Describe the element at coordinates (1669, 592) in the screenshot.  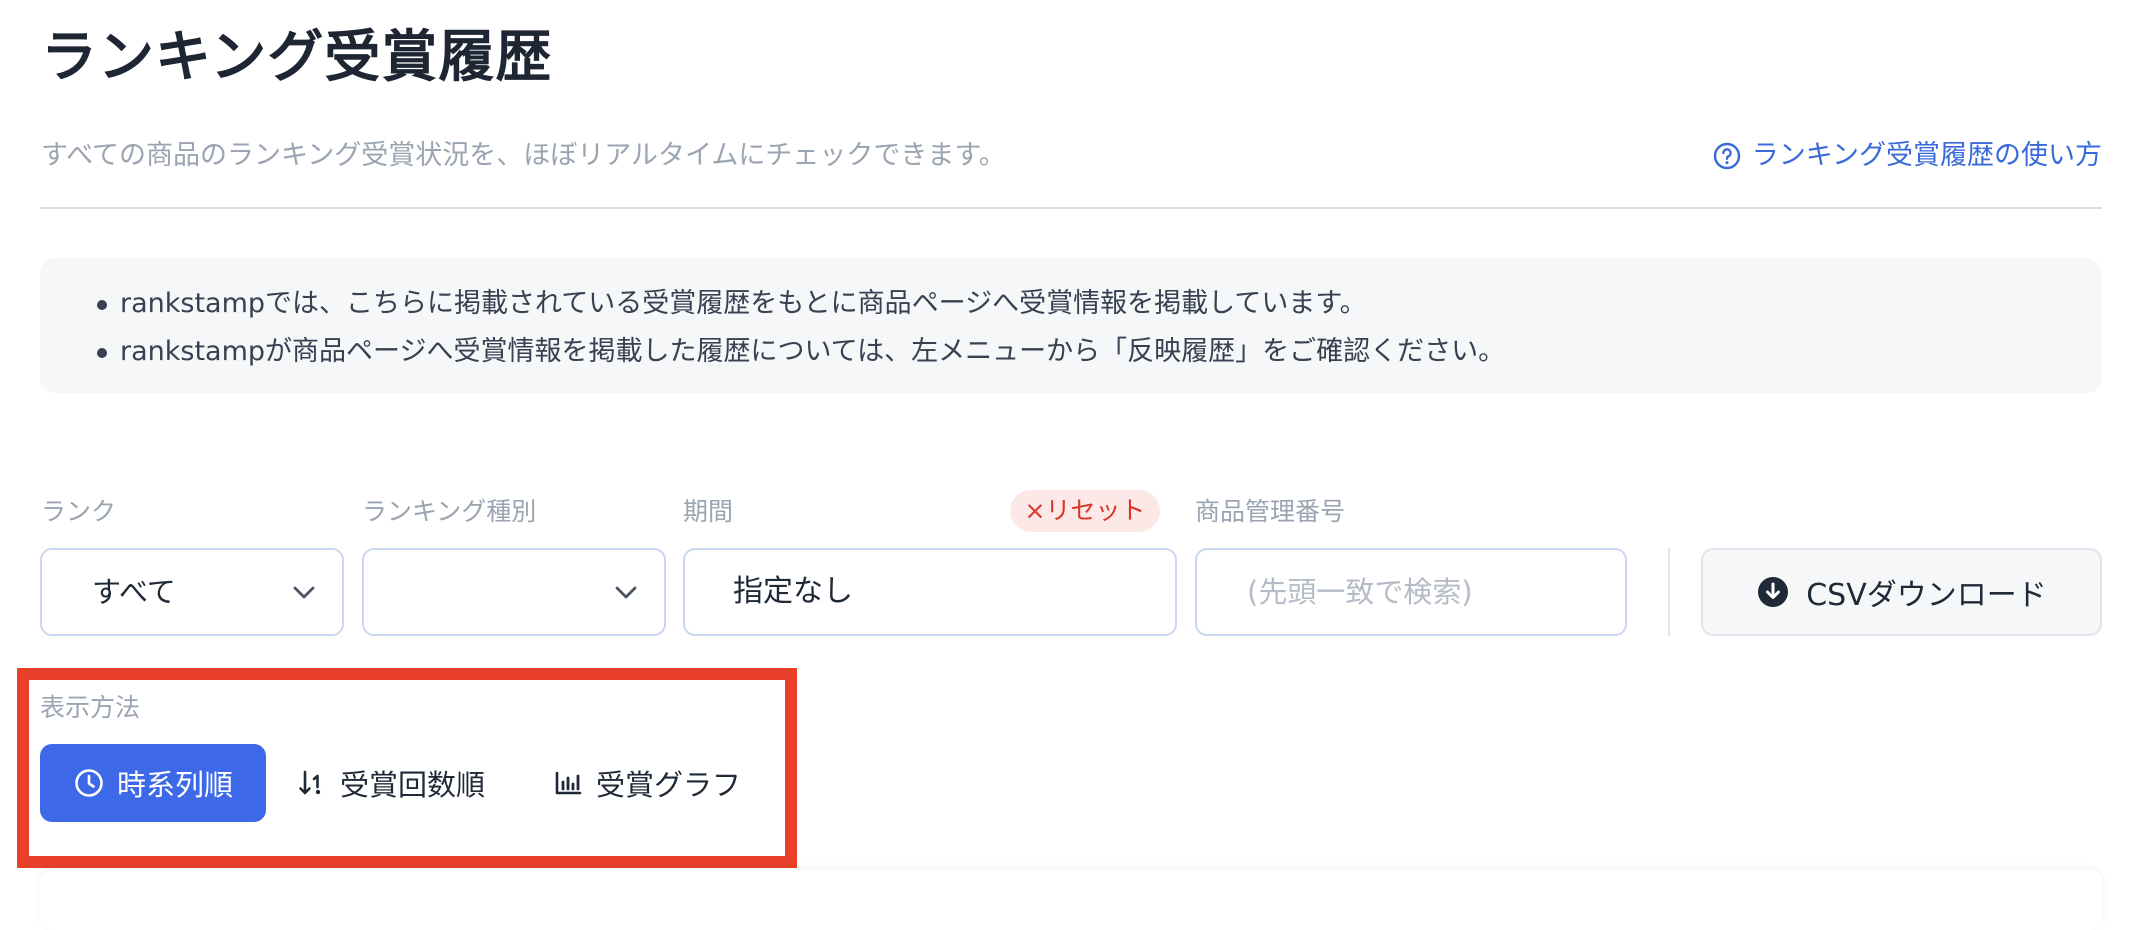
I see `filter-divider` at that location.